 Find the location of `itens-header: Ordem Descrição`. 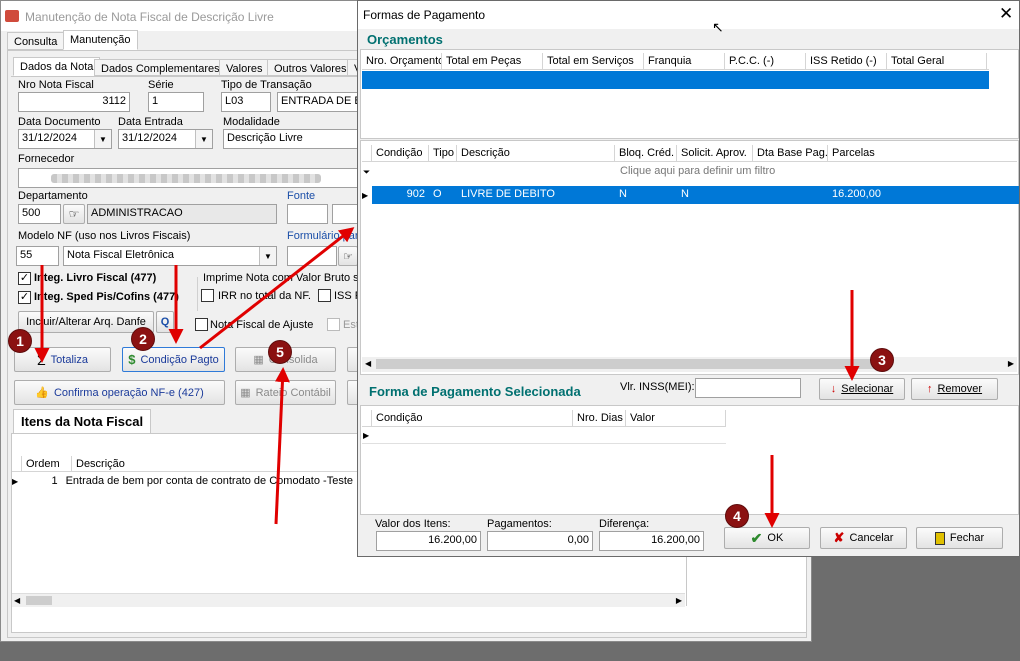

itens-header: Ordem Descrição is located at coordinates (184, 464).